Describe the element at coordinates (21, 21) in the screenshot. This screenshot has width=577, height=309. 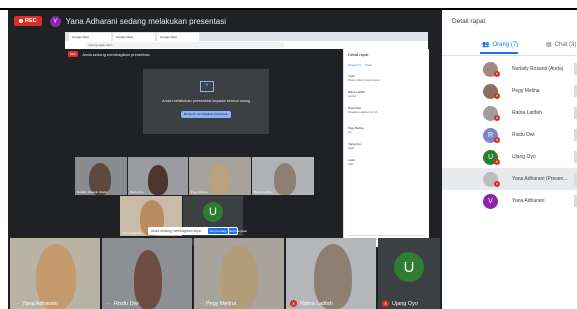
I see `record-dot-icon` at that location.